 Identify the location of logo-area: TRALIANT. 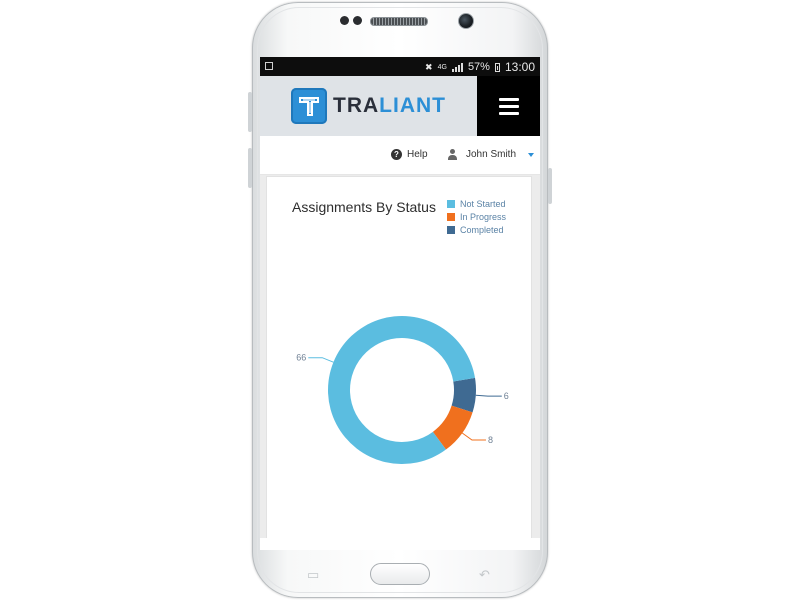
(368, 106).